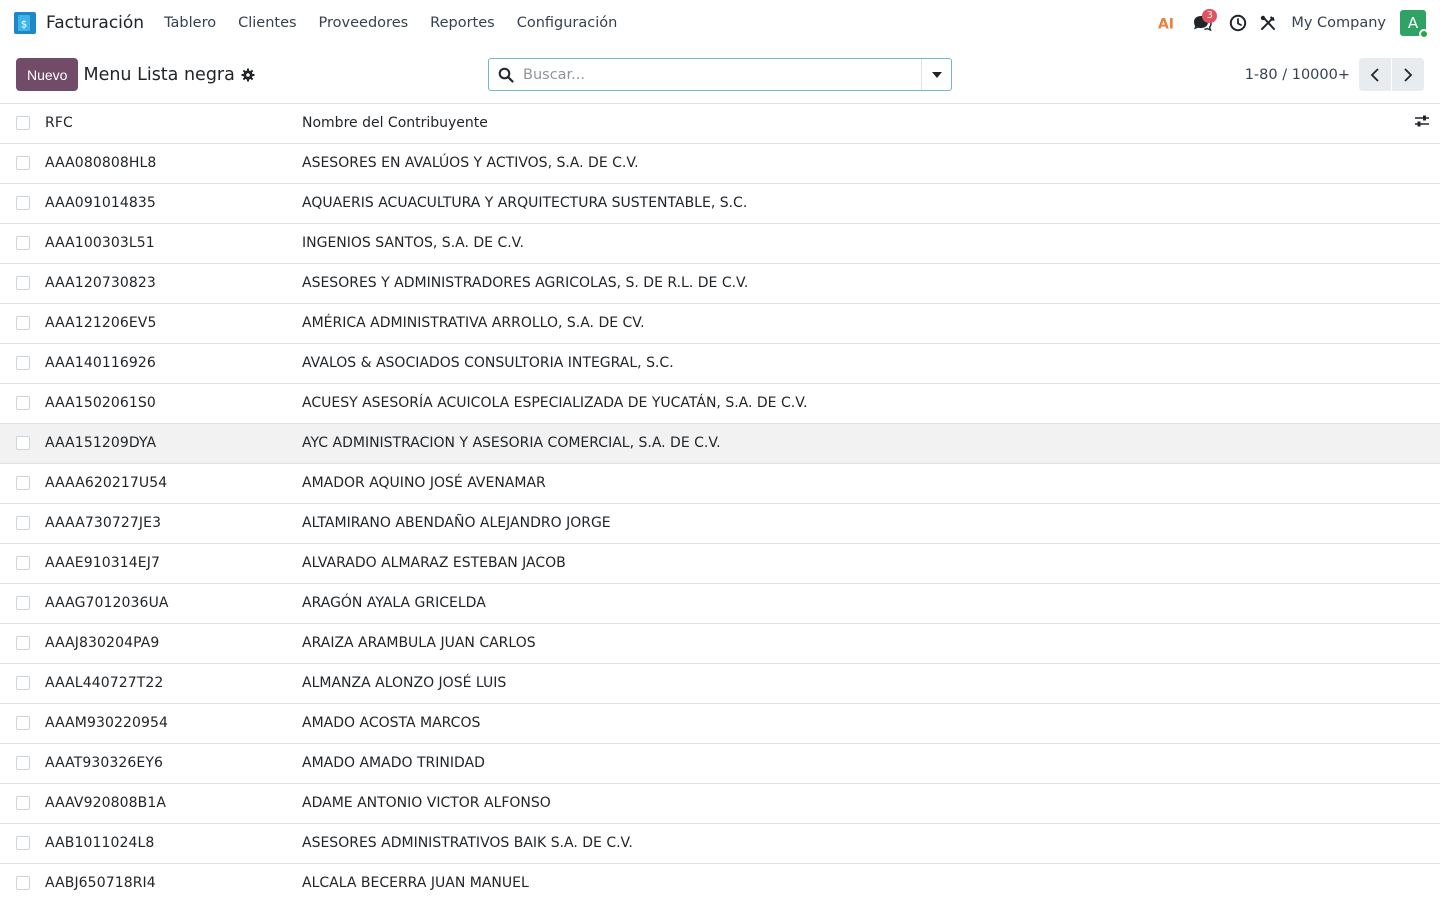 The image size is (1440, 900). I want to click on cell-rfc: AAA1502061S0, so click(173, 403).